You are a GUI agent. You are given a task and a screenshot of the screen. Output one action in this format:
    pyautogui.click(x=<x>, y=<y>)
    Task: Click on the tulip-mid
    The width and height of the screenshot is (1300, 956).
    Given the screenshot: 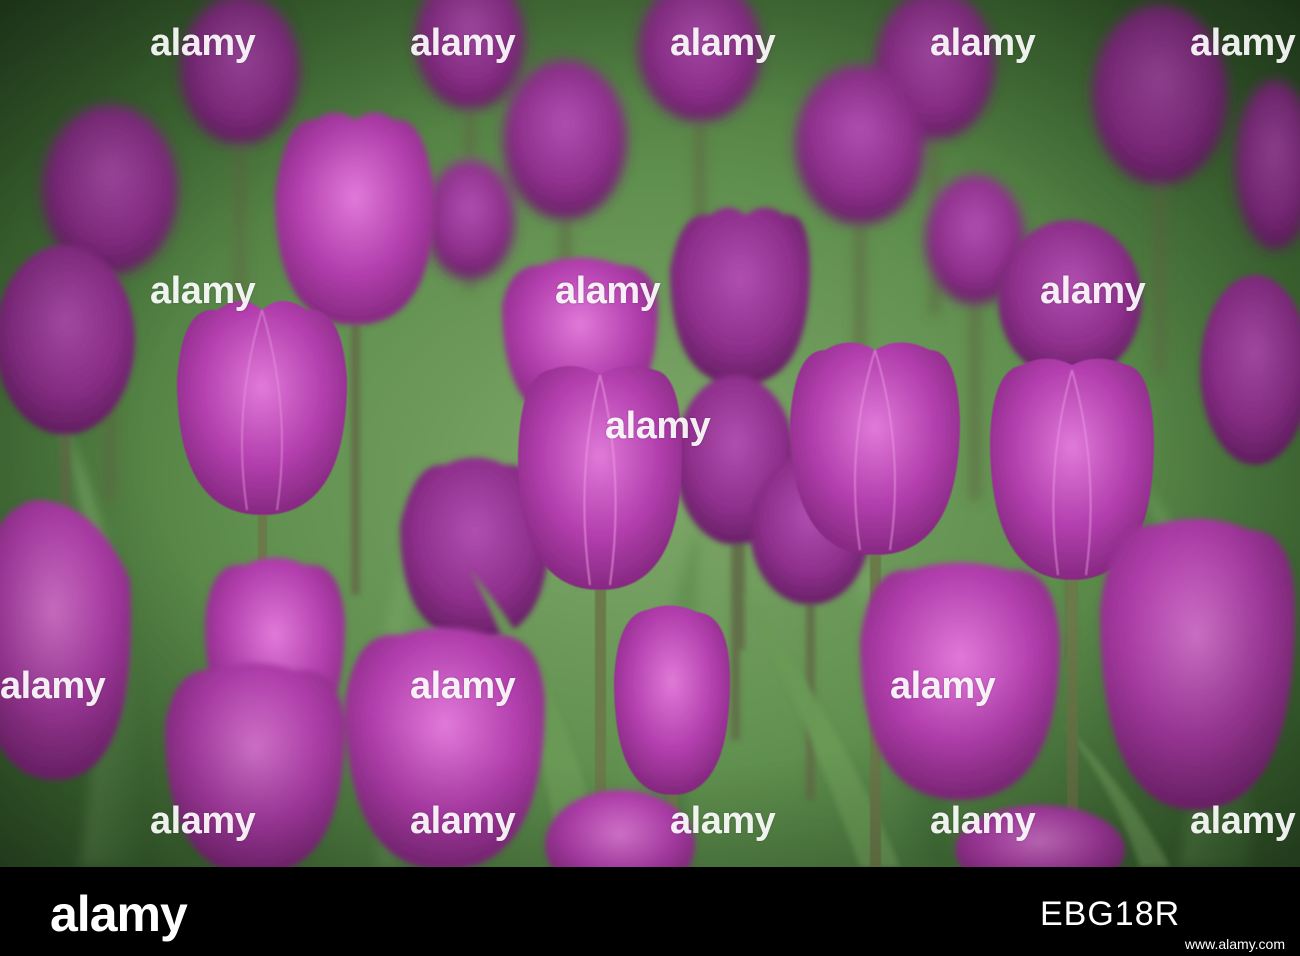 What is the action you would take?
    pyautogui.click(x=1250, y=370)
    